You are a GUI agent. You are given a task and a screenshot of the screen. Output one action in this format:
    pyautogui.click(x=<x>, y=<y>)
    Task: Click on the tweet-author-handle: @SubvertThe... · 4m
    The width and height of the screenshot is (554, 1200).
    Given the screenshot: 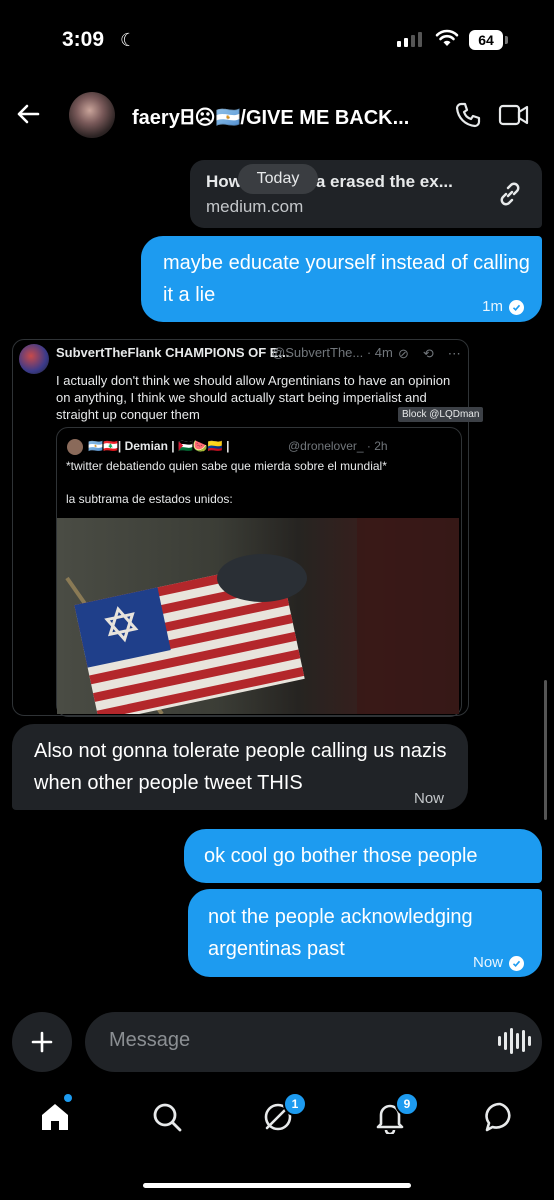 What is the action you would take?
    pyautogui.click(x=332, y=352)
    